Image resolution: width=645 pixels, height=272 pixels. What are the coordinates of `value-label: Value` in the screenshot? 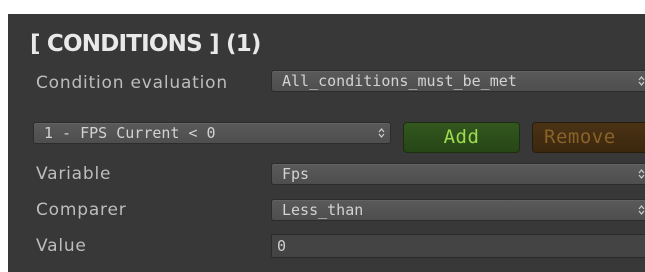 It's located at (61, 246).